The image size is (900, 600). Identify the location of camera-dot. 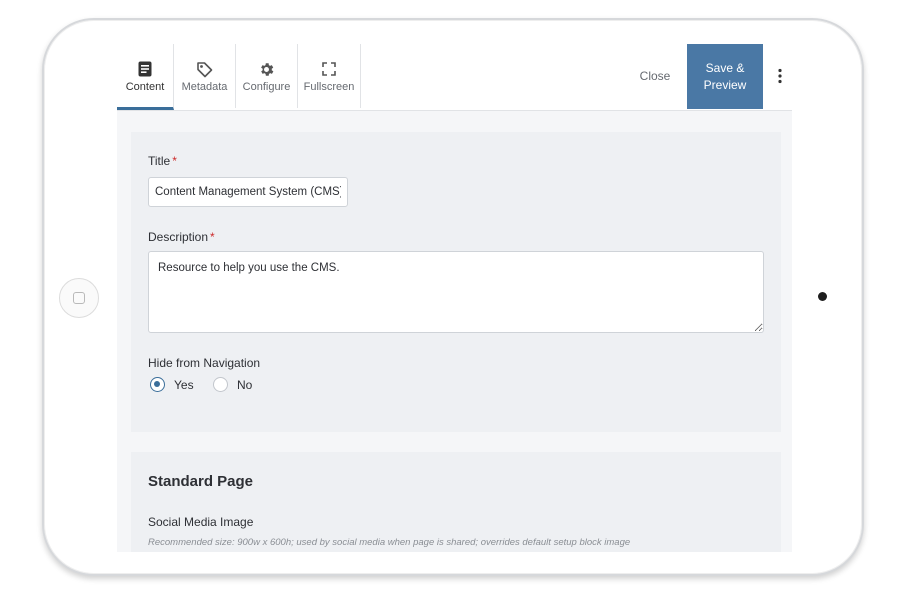
(822, 296).